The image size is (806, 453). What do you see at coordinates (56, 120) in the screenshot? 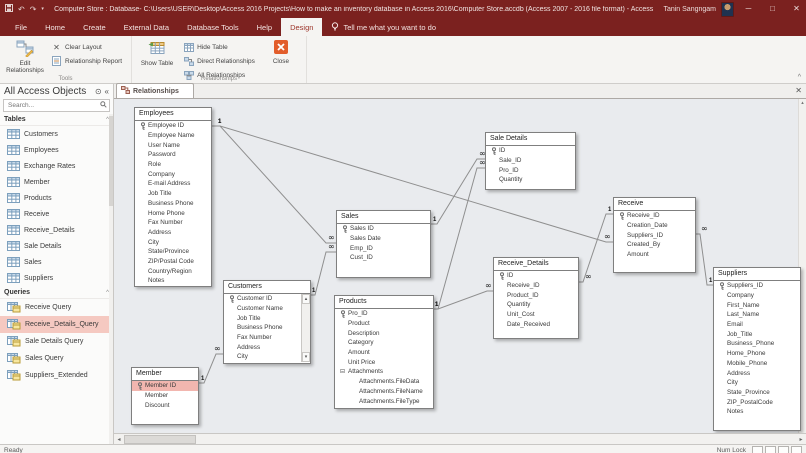
I see `tables-group-header: Tables ^` at bounding box center [56, 120].